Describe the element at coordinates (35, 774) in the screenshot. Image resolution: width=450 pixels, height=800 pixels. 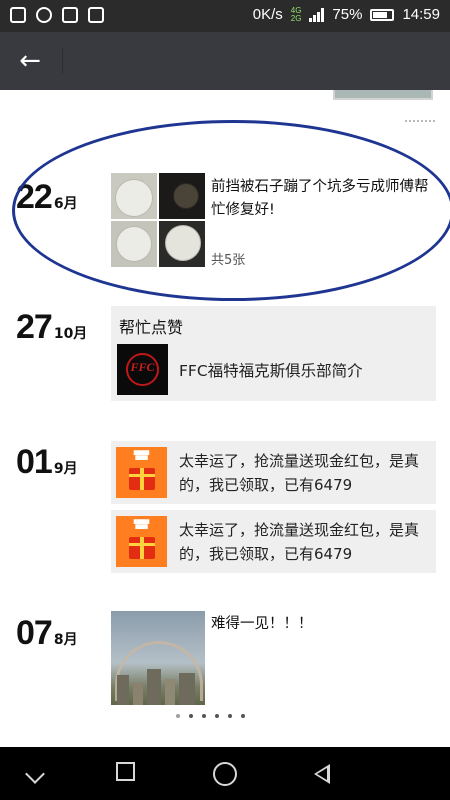
I see `chevron-down-icon` at that location.